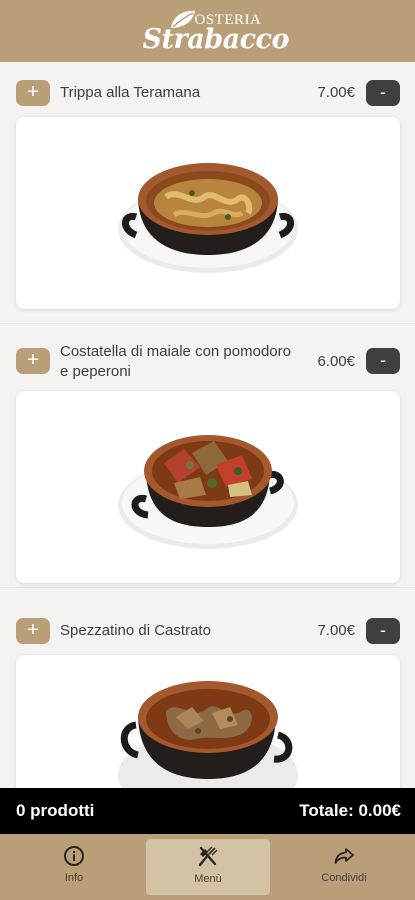  What do you see at coordinates (216, 39) in the screenshot?
I see `logo-main-text: Strabacco` at bounding box center [216, 39].